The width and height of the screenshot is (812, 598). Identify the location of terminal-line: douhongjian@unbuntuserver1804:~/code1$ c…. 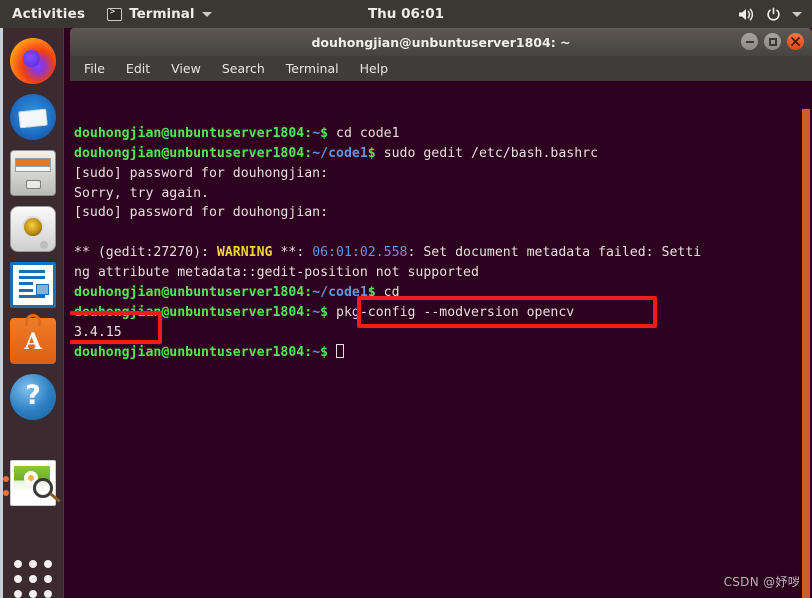
(237, 293).